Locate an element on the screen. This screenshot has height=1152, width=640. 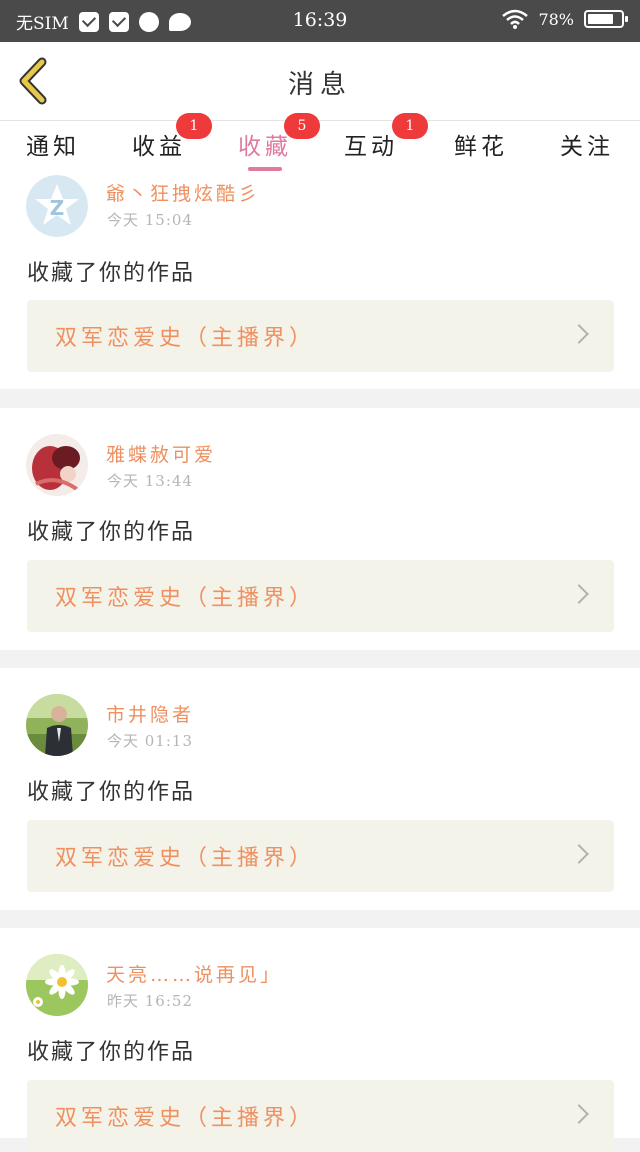
username: 市井隐者 is located at coordinates (150, 713).